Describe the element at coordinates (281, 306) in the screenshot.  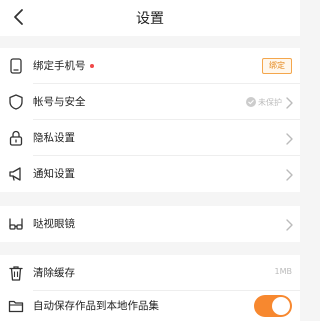
I see `toggle-knob` at that location.